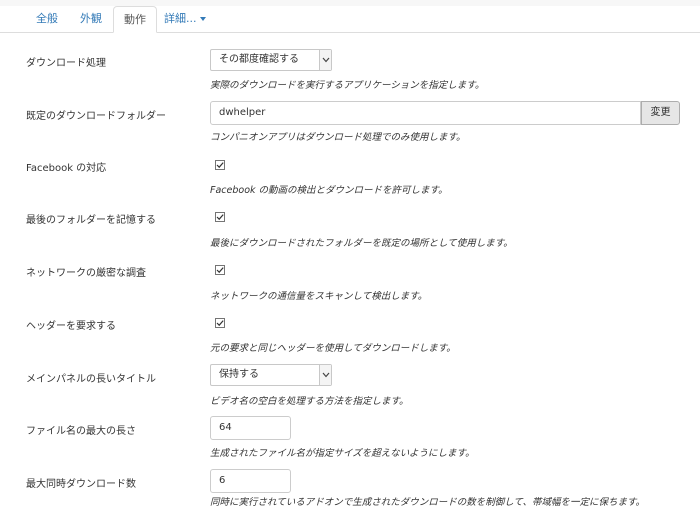  What do you see at coordinates (66, 63) in the screenshot?
I see `download-processing-label: ダウンロード処理` at bounding box center [66, 63].